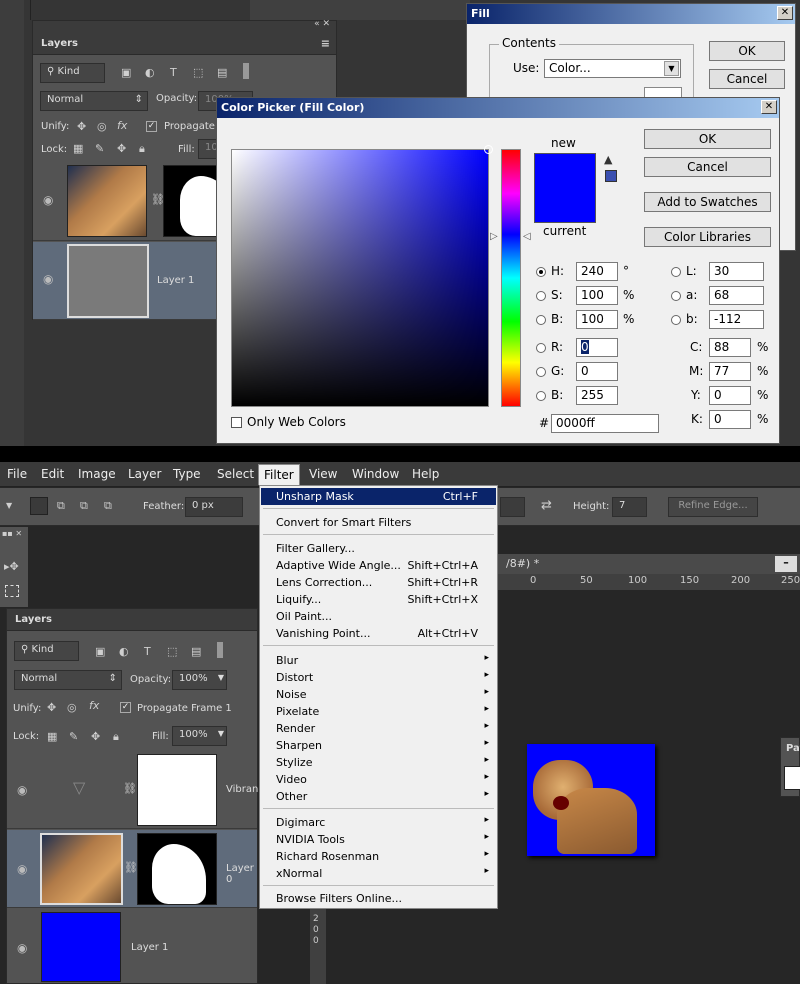 Image resolution: width=800 pixels, height=984 pixels. Describe the element at coordinates (597, 347) in the screenshot. I see `r-input: 0` at that location.